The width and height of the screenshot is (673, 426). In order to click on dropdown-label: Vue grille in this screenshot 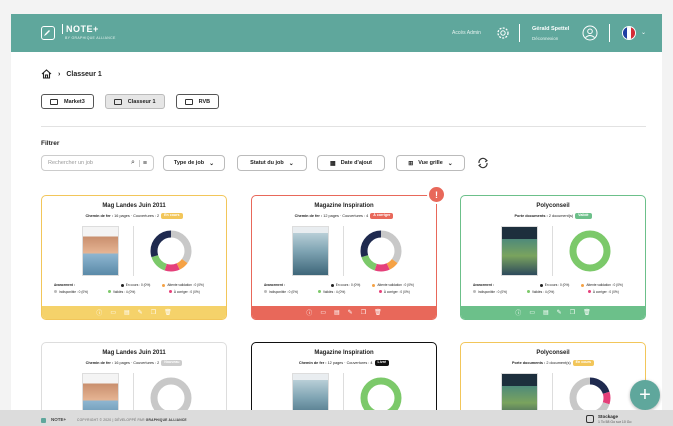, I will do `click(430, 163)`.